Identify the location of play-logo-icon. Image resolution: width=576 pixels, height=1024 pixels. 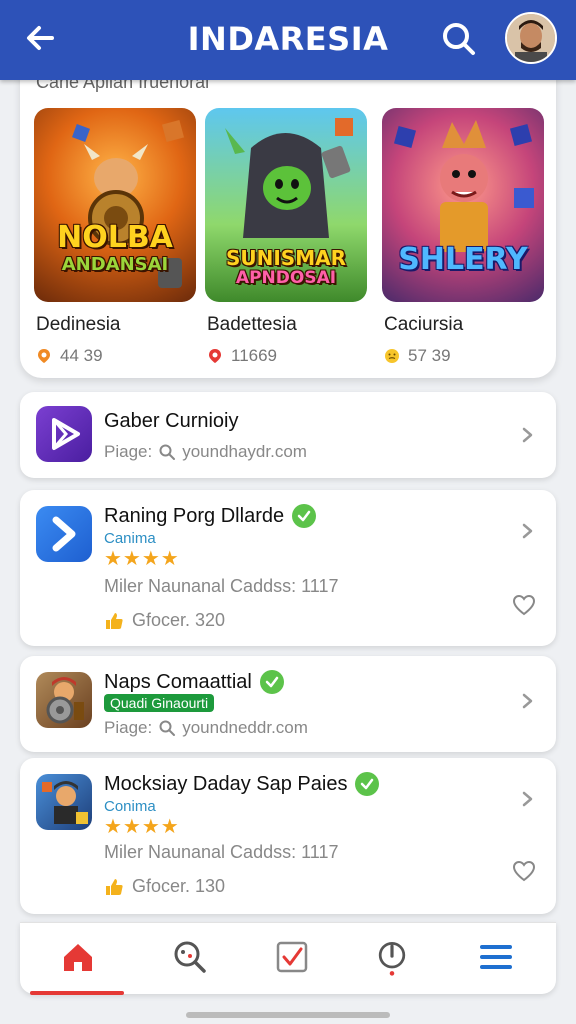
(66, 434).